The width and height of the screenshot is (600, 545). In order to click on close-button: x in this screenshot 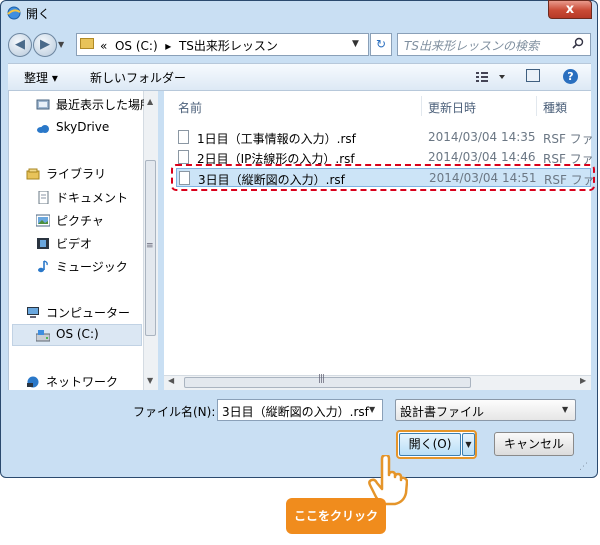, I will do `click(570, 9)`.